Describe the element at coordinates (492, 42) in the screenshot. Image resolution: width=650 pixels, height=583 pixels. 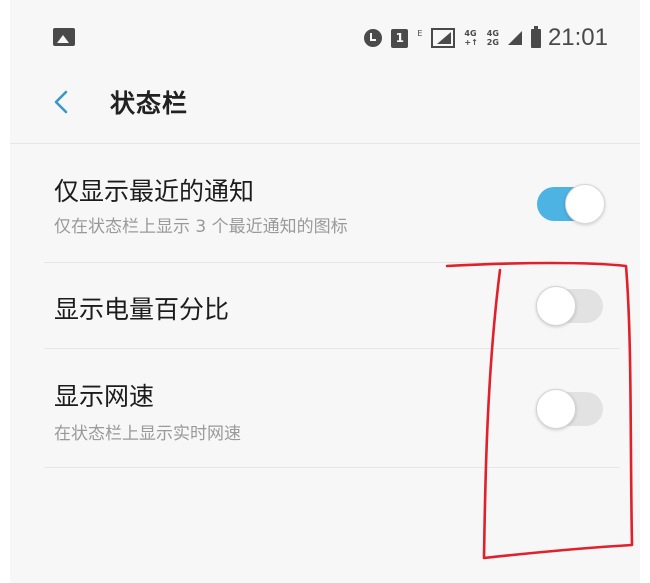
I see `network-sub-b-label: 2G` at that location.